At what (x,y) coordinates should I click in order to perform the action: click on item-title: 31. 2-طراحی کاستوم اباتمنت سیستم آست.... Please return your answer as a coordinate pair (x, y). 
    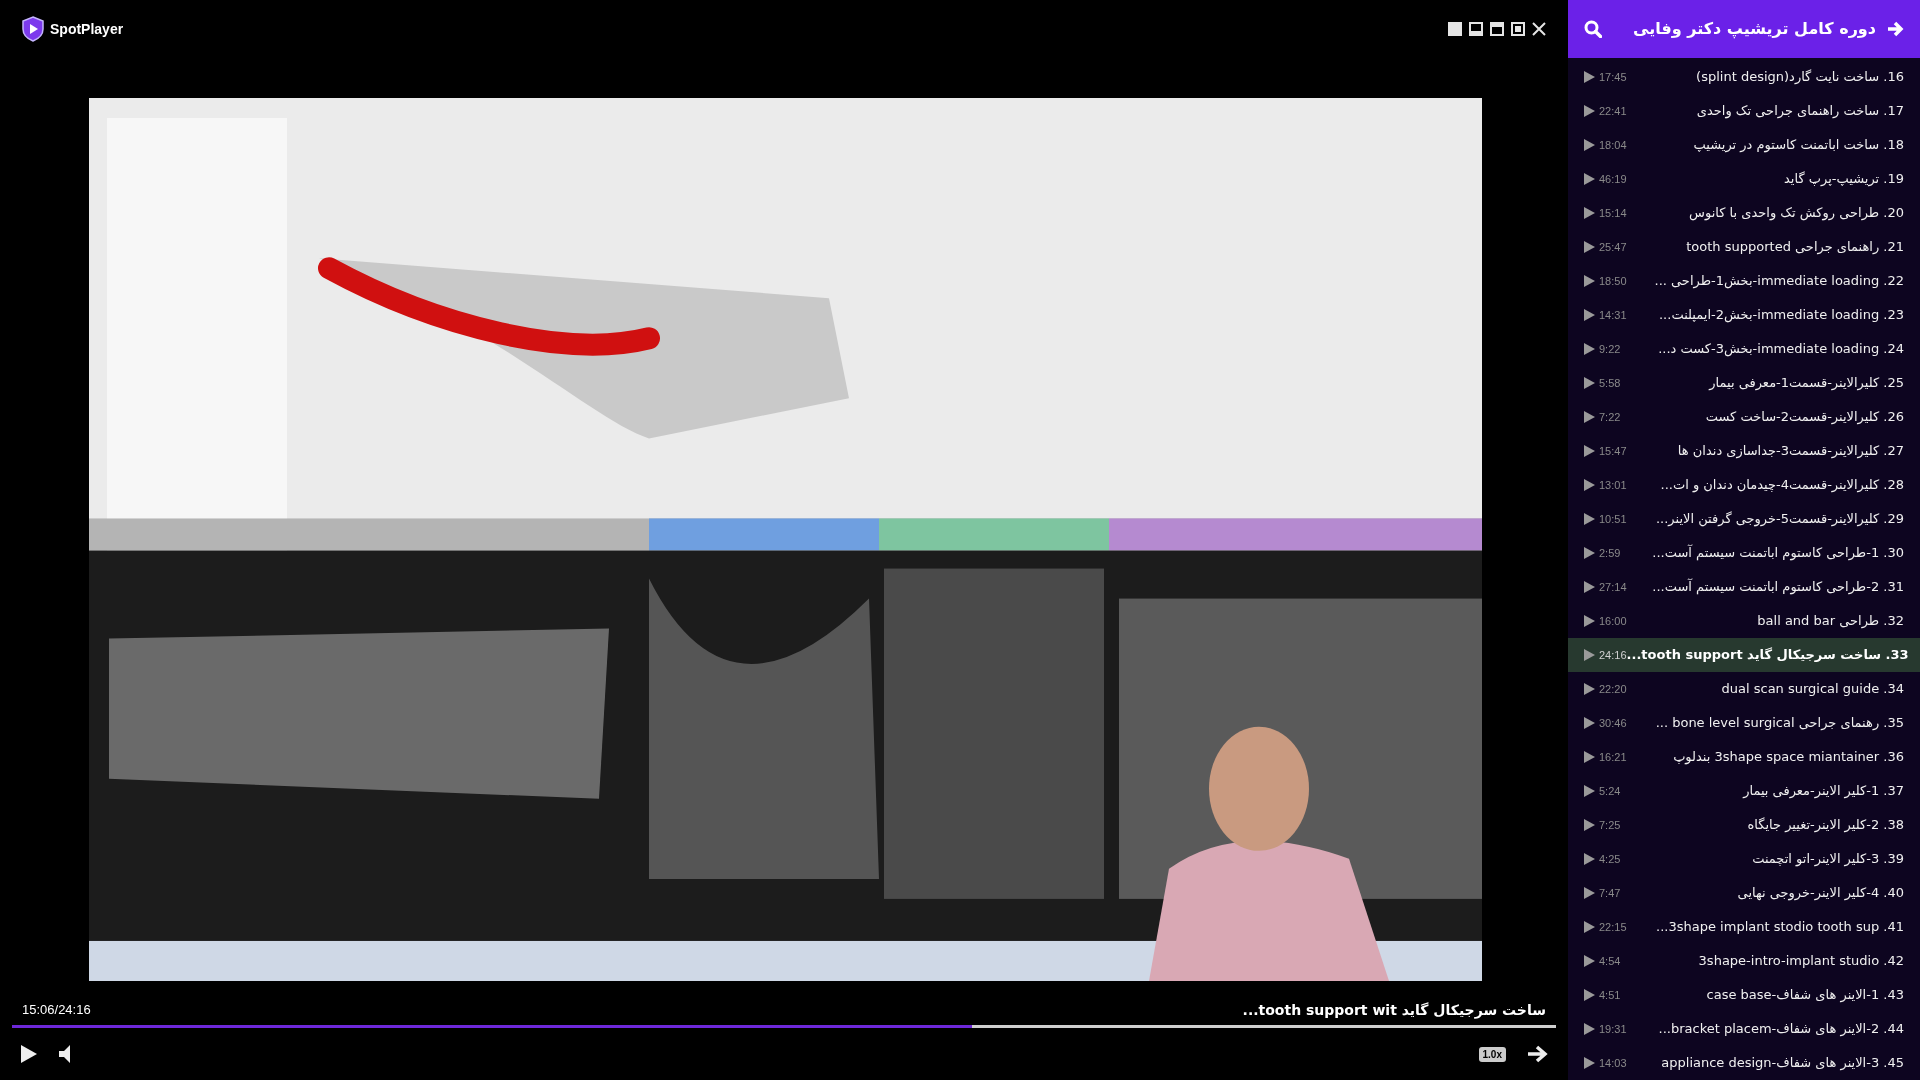
    Looking at the image, I should click on (1778, 587).